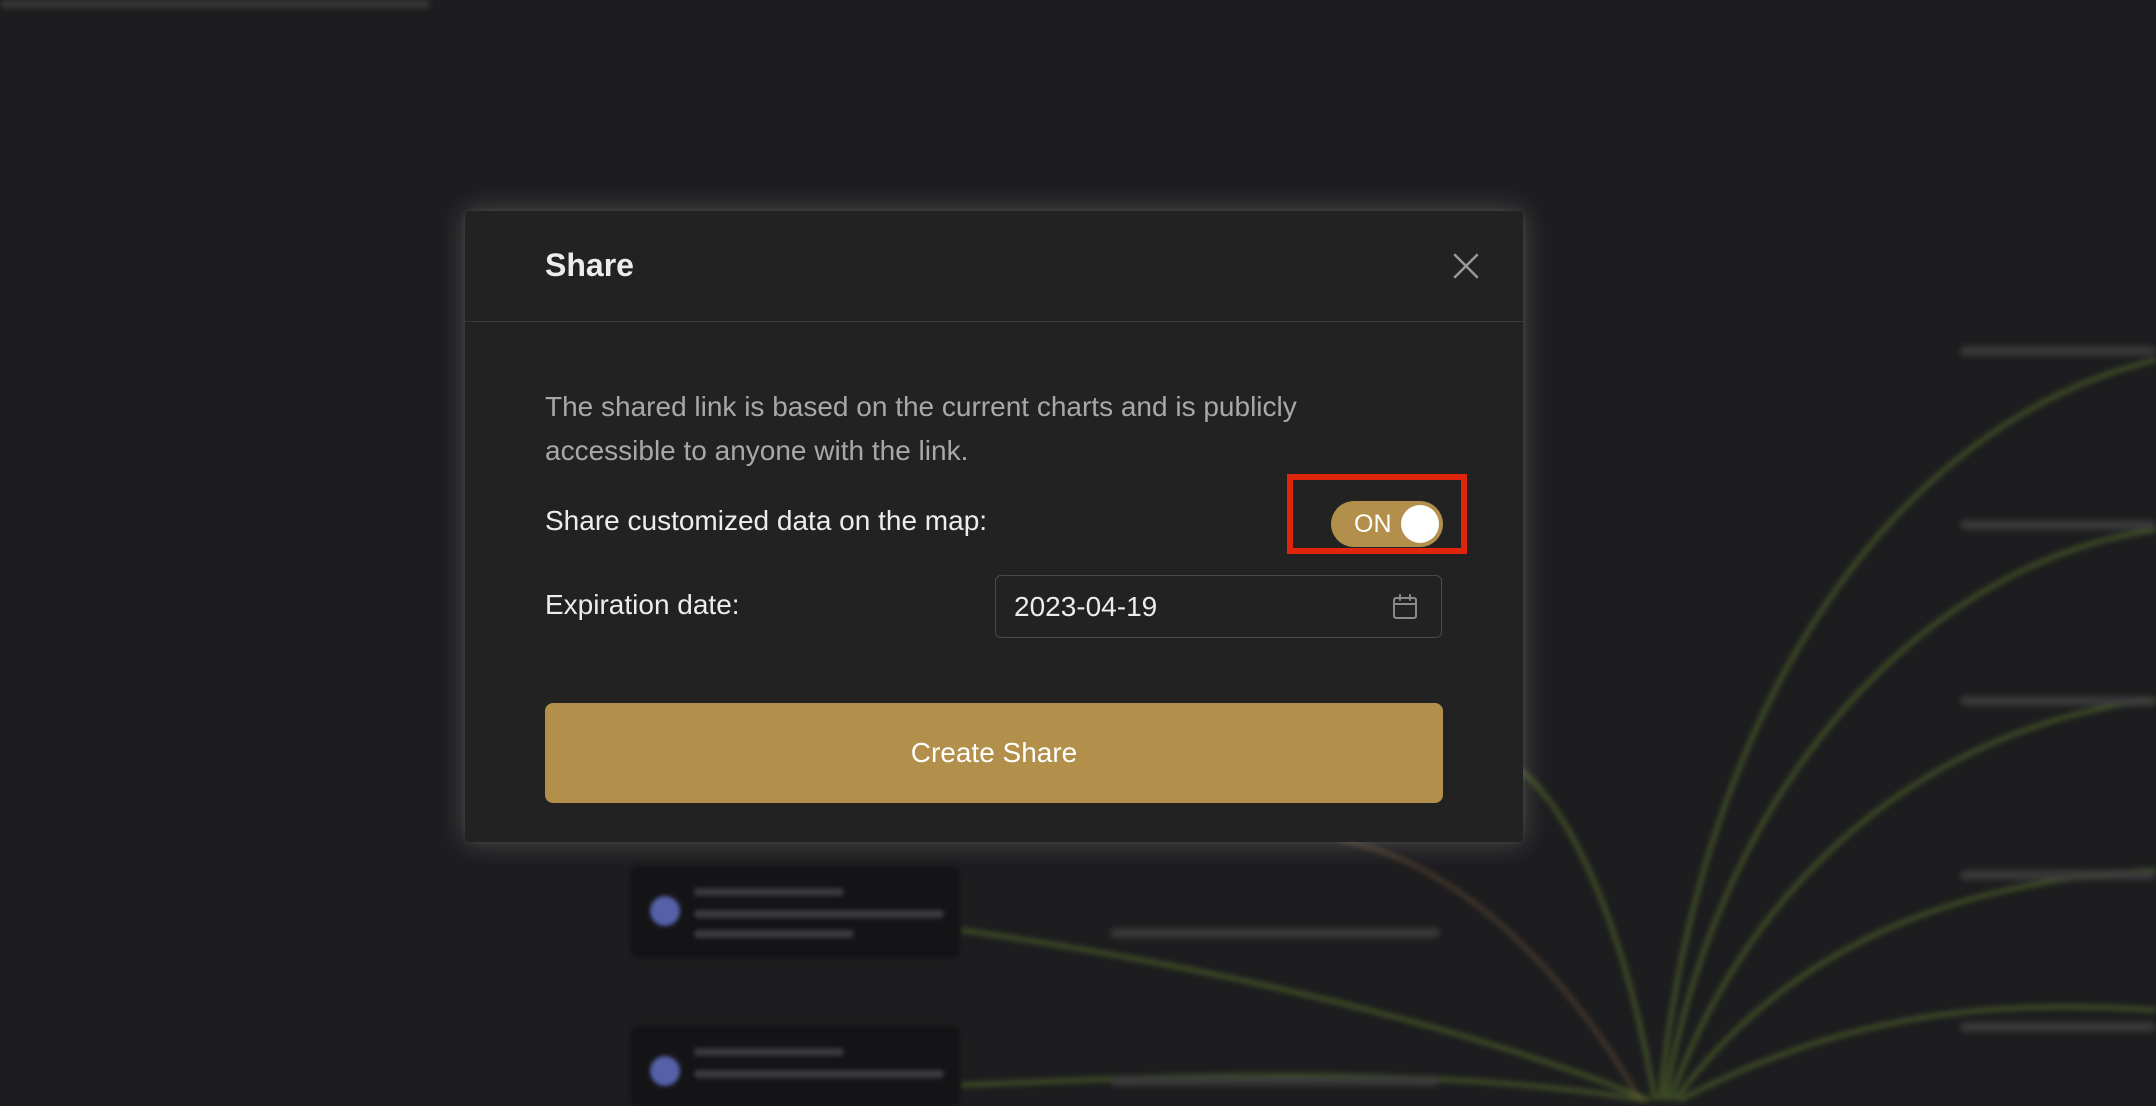 This screenshot has width=2156, height=1106. What do you see at coordinates (1373, 524) in the screenshot?
I see `toggle-state-label: ON` at bounding box center [1373, 524].